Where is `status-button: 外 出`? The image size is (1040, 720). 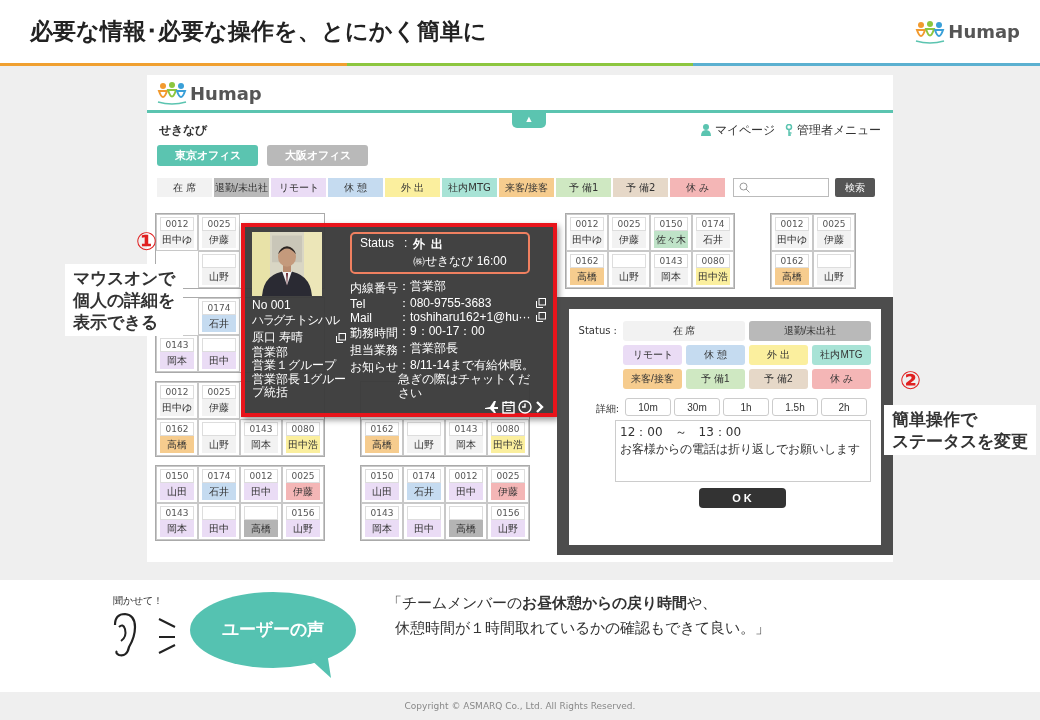
status-button: 外 出 is located at coordinates (778, 355).